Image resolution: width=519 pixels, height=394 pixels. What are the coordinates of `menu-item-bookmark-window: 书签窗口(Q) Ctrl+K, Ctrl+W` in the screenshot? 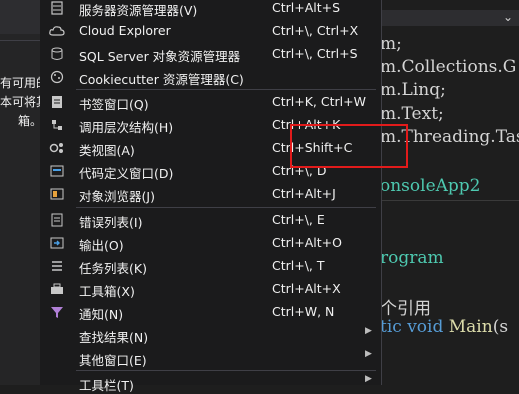 It's located at (210, 102).